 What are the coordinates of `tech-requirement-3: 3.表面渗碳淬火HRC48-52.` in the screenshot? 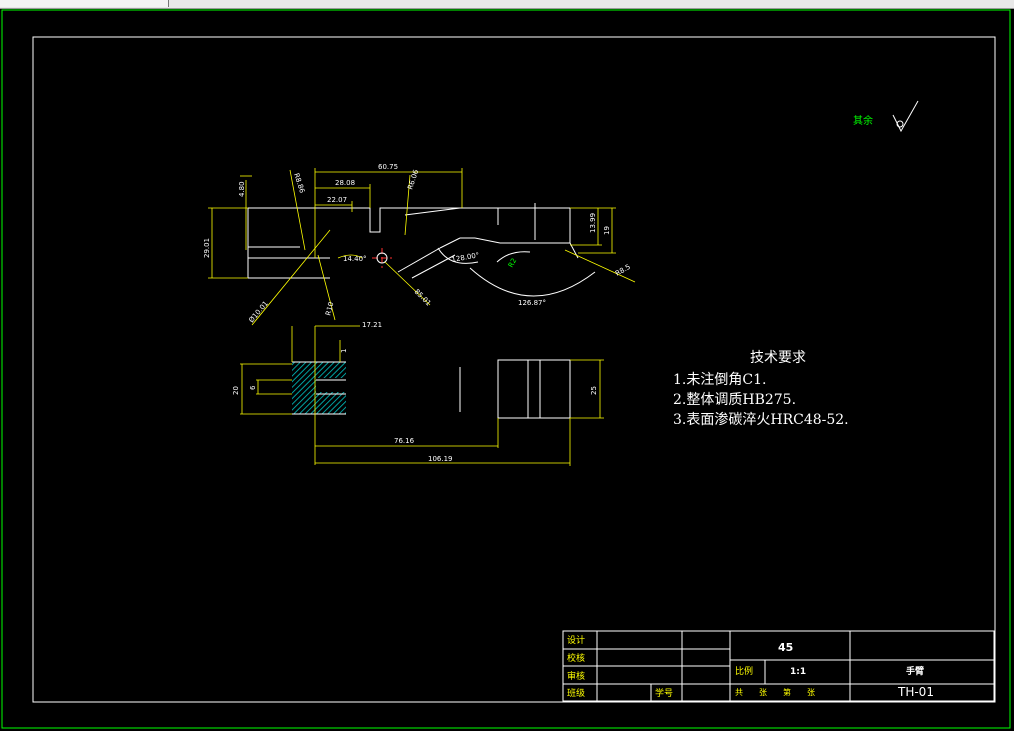 It's located at (761, 420).